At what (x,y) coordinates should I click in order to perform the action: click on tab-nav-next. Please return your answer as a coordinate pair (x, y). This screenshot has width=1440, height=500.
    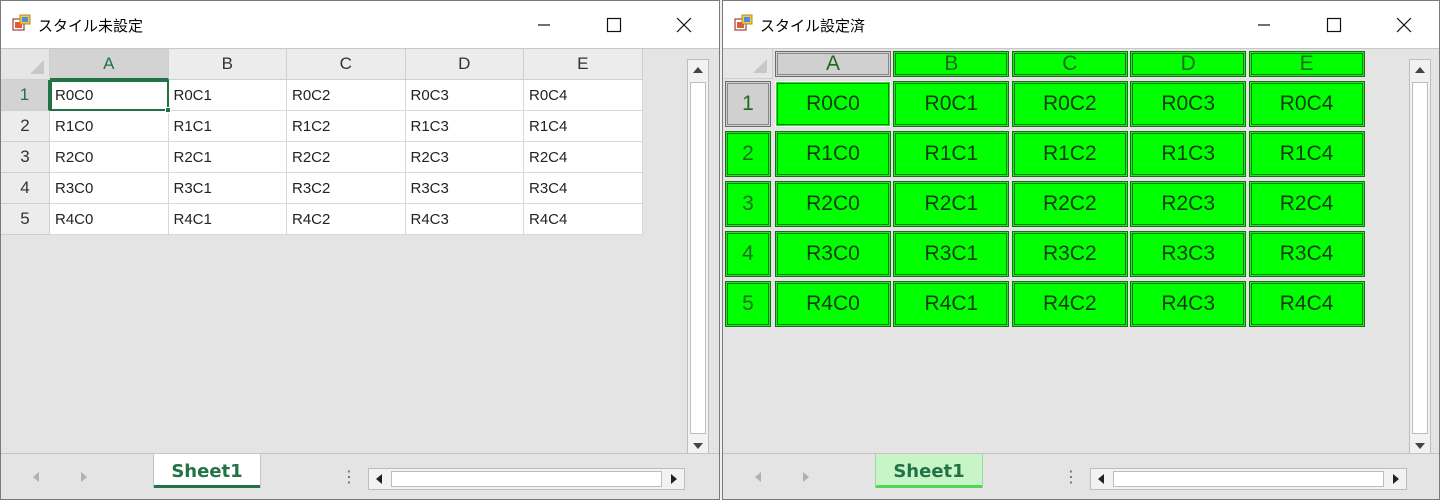
    Looking at the image, I should click on (806, 477).